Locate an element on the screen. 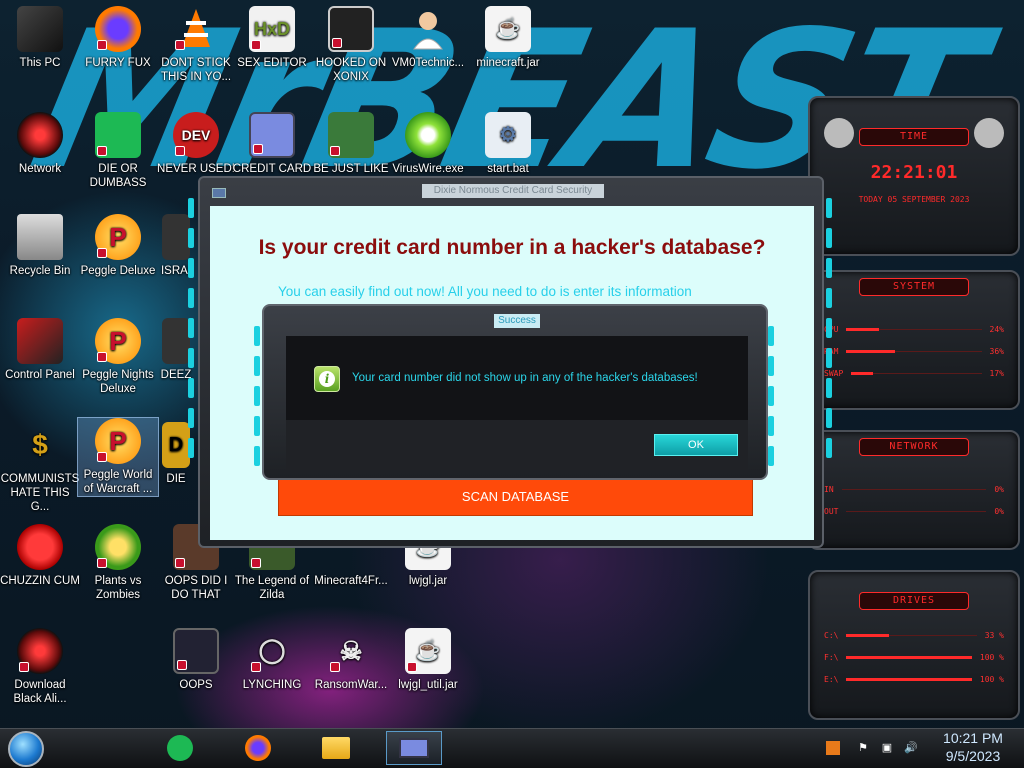 The height and width of the screenshot is (768, 1024). drive-c-row: C:\ 33 % is located at coordinates (914, 635).